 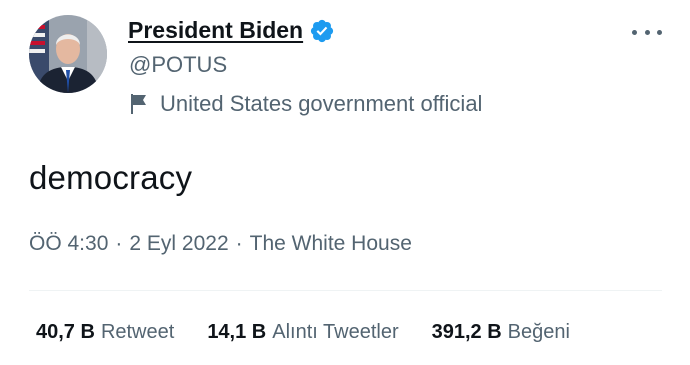 I want to click on tweet-meta: ÖÖ 4:30 · 2 Eyl 2022 · The White House, so click(x=220, y=244).